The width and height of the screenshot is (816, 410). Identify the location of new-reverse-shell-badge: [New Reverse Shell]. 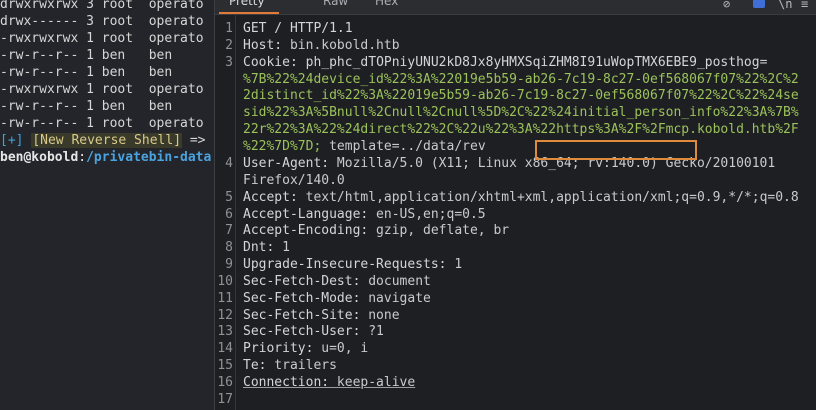
(107, 140).